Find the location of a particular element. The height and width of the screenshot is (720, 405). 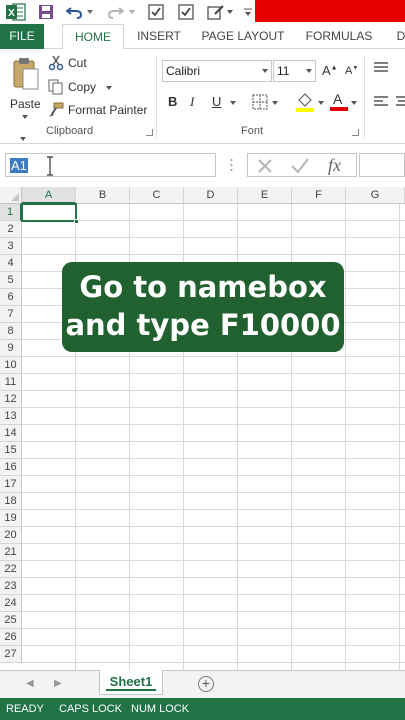

text-cursor-icon is located at coordinates (50, 167).